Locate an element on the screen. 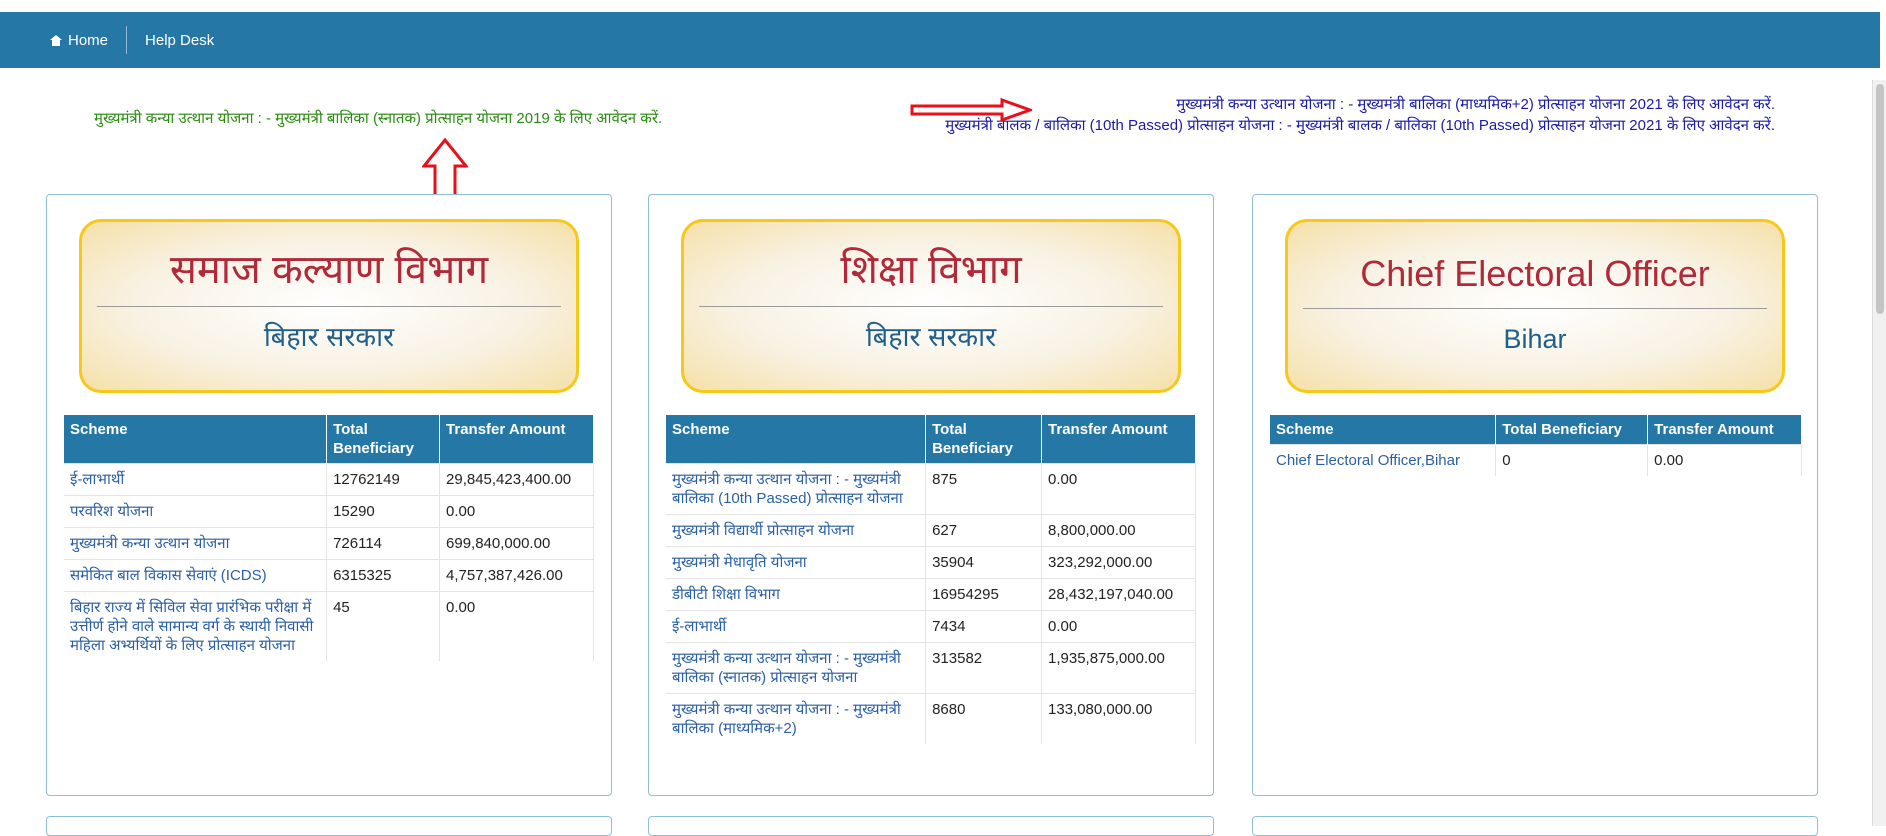 The image size is (1886, 836). scrollbar-thumb is located at coordinates (1880, 199).